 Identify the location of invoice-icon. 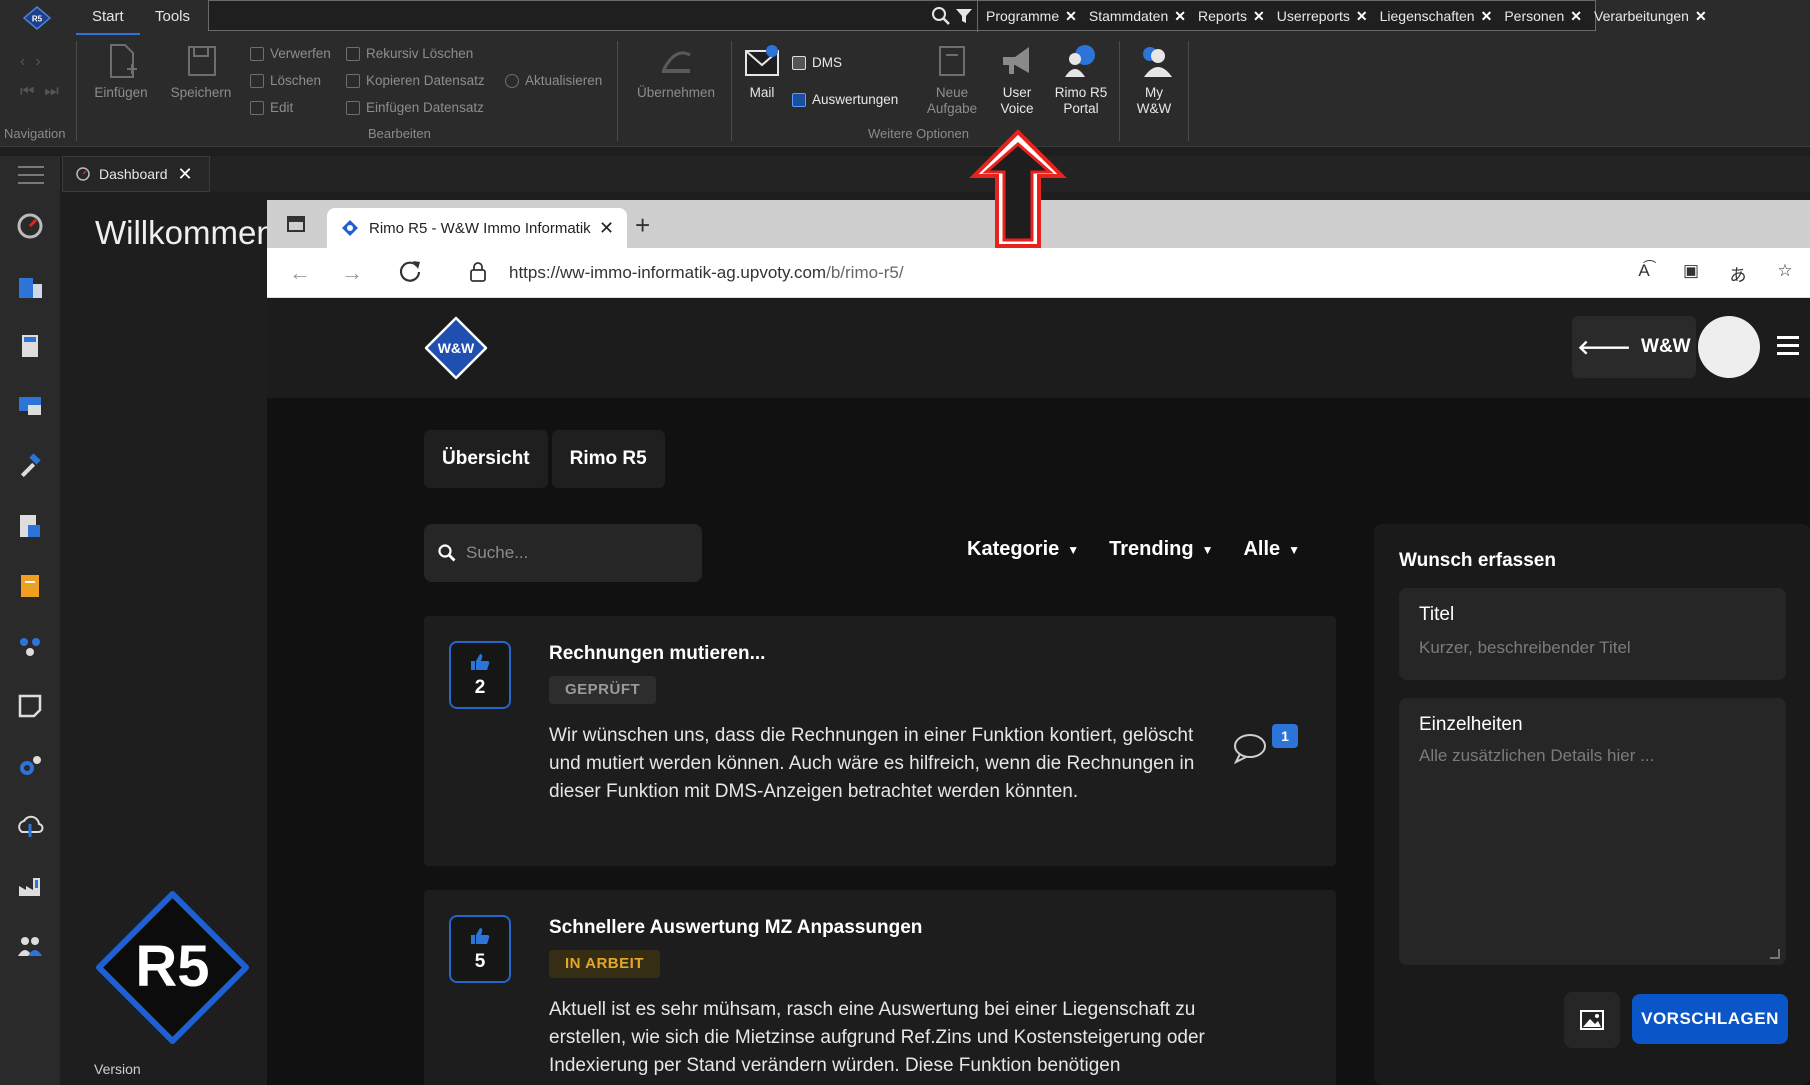
(30, 586).